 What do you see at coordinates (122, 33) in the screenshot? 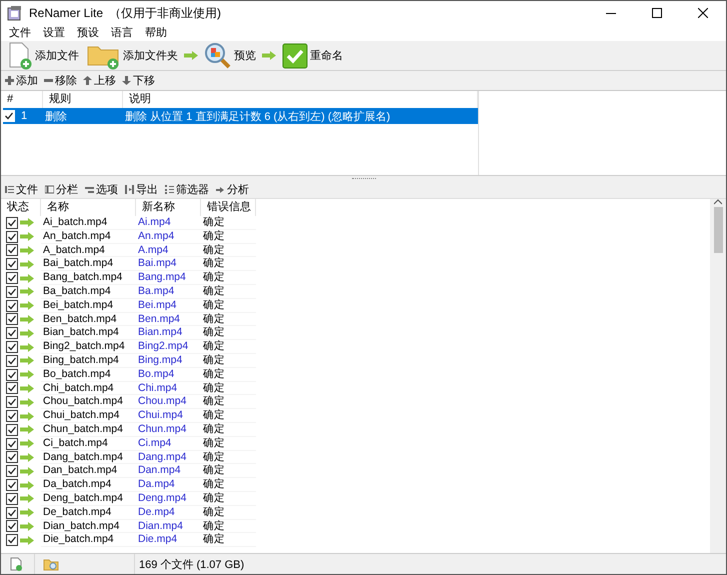
I see `menu-item: 语言` at bounding box center [122, 33].